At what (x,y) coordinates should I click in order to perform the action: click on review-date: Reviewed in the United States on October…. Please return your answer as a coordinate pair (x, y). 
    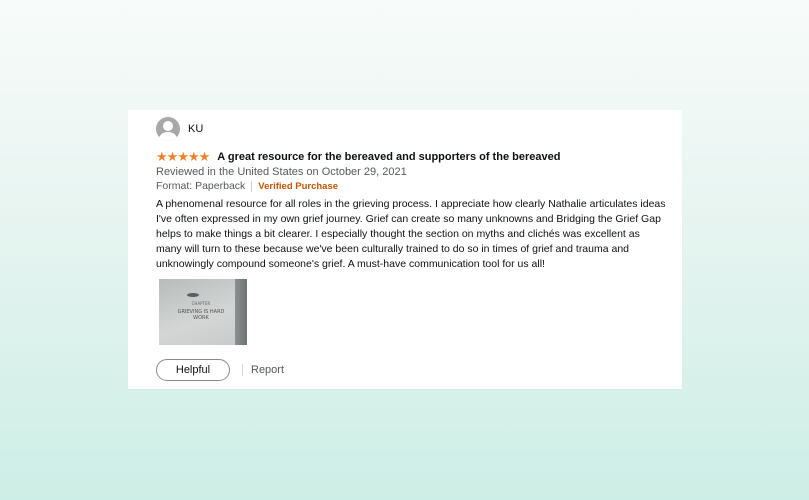
    Looking at the image, I should click on (281, 172).